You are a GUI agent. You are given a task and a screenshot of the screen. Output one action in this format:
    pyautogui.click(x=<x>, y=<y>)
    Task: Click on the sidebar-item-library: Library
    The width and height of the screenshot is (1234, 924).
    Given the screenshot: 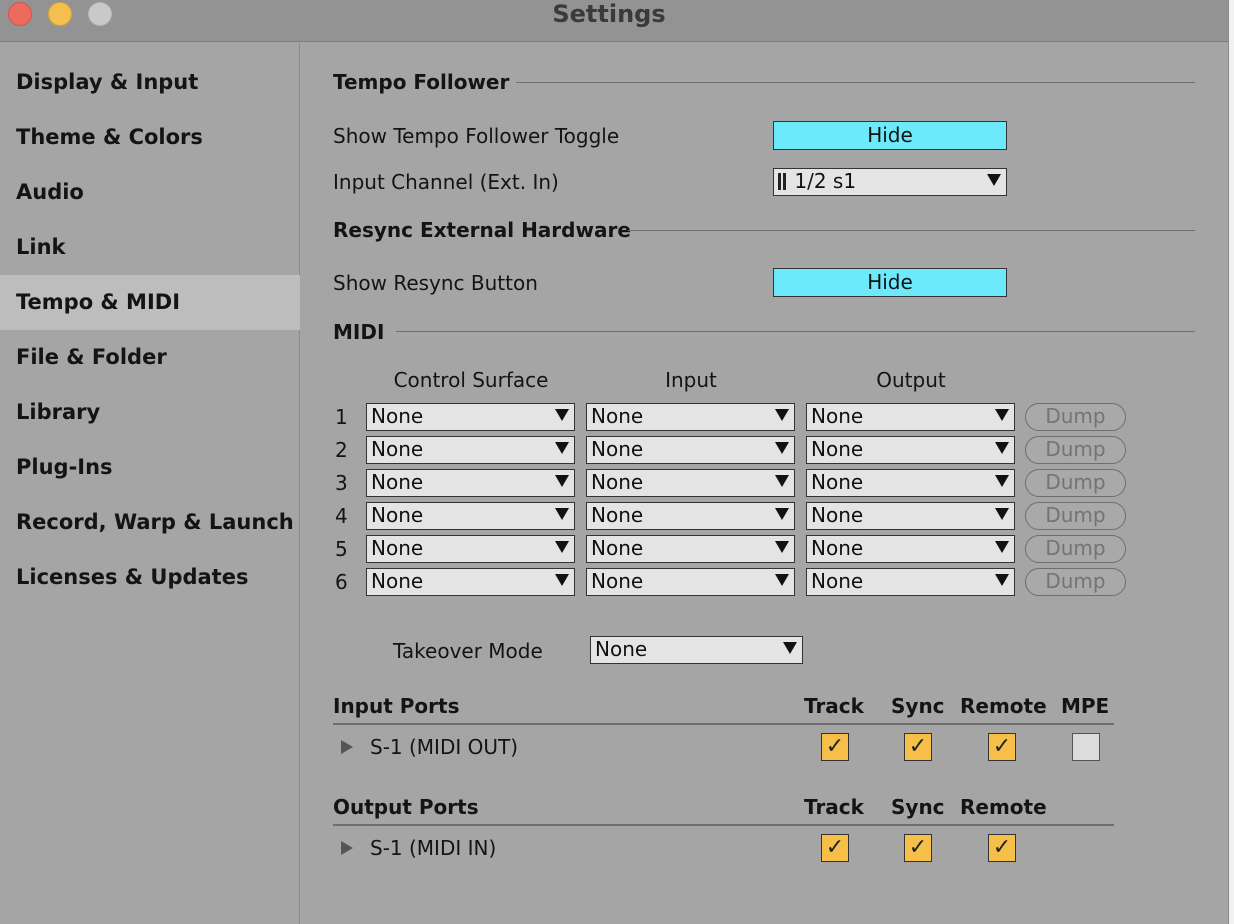 What is the action you would take?
    pyautogui.click(x=150, y=412)
    